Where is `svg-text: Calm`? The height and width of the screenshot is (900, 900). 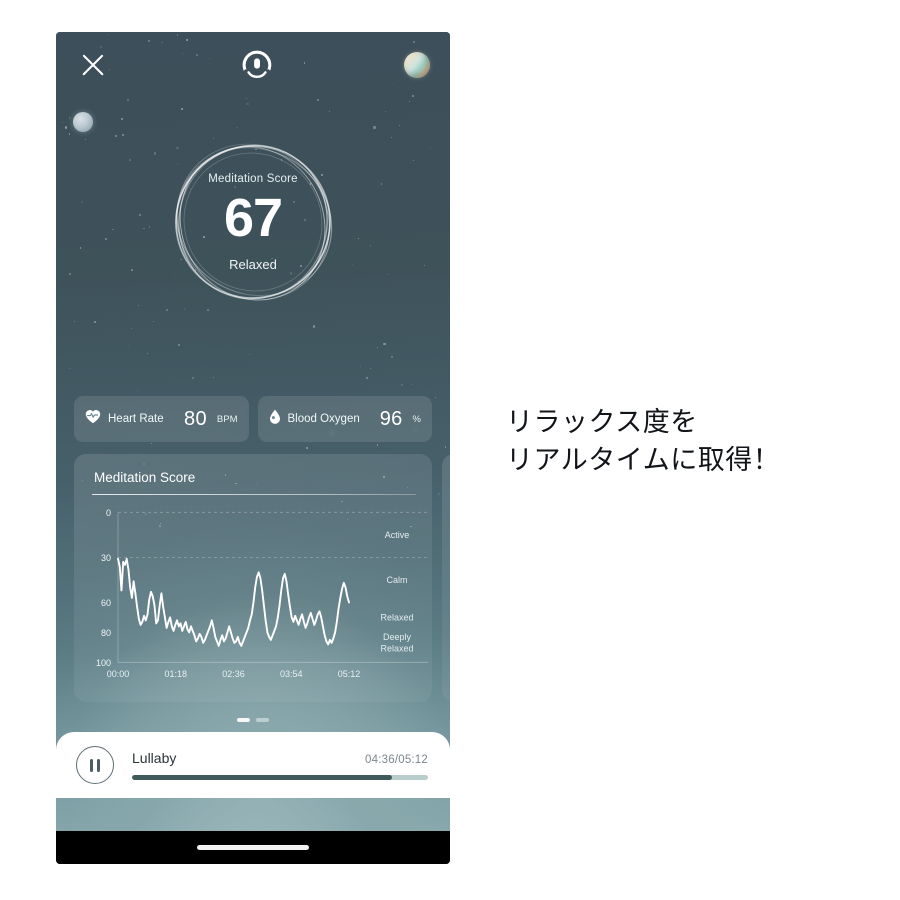
svg-text: Calm is located at coordinates (396, 580).